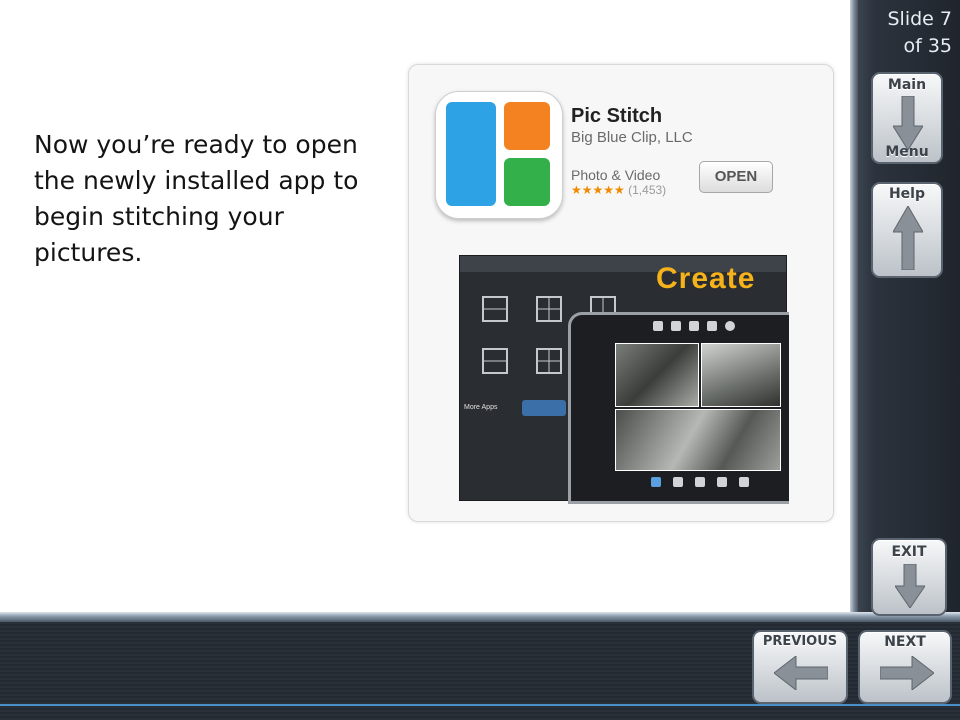 The image size is (960, 720). I want to click on exit-button: EXIT, so click(909, 577).